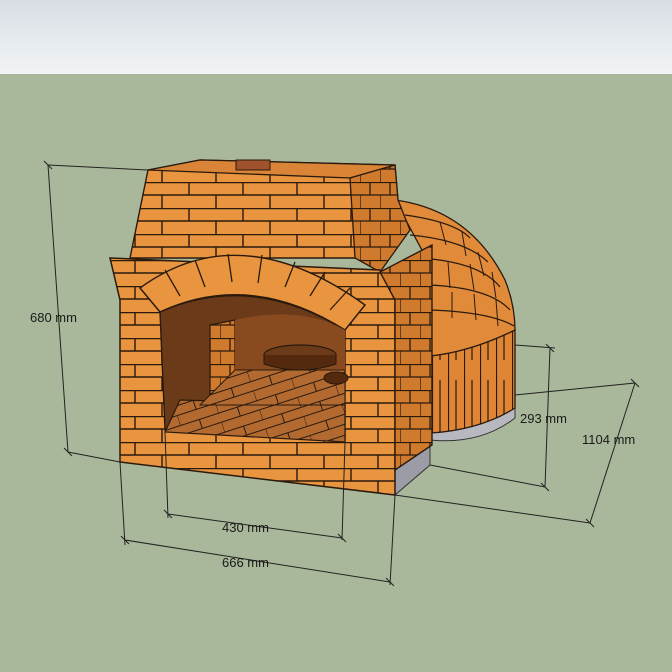 This screenshot has width=672, height=672. Describe the element at coordinates (543, 418) in the screenshot. I see `dome-wall-height-dimension-label: 293 mm` at that location.